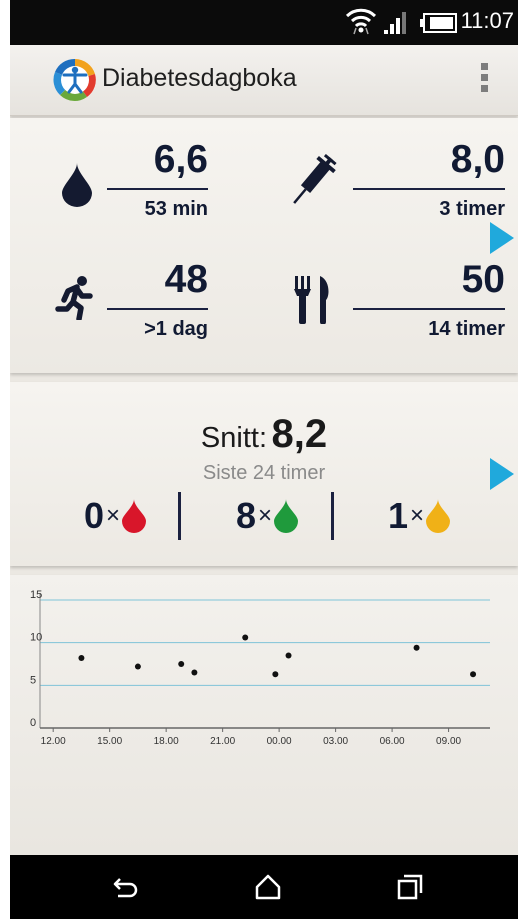  Describe the element at coordinates (313, 302) in the screenshot. I see `fork-knife-icon` at that location.